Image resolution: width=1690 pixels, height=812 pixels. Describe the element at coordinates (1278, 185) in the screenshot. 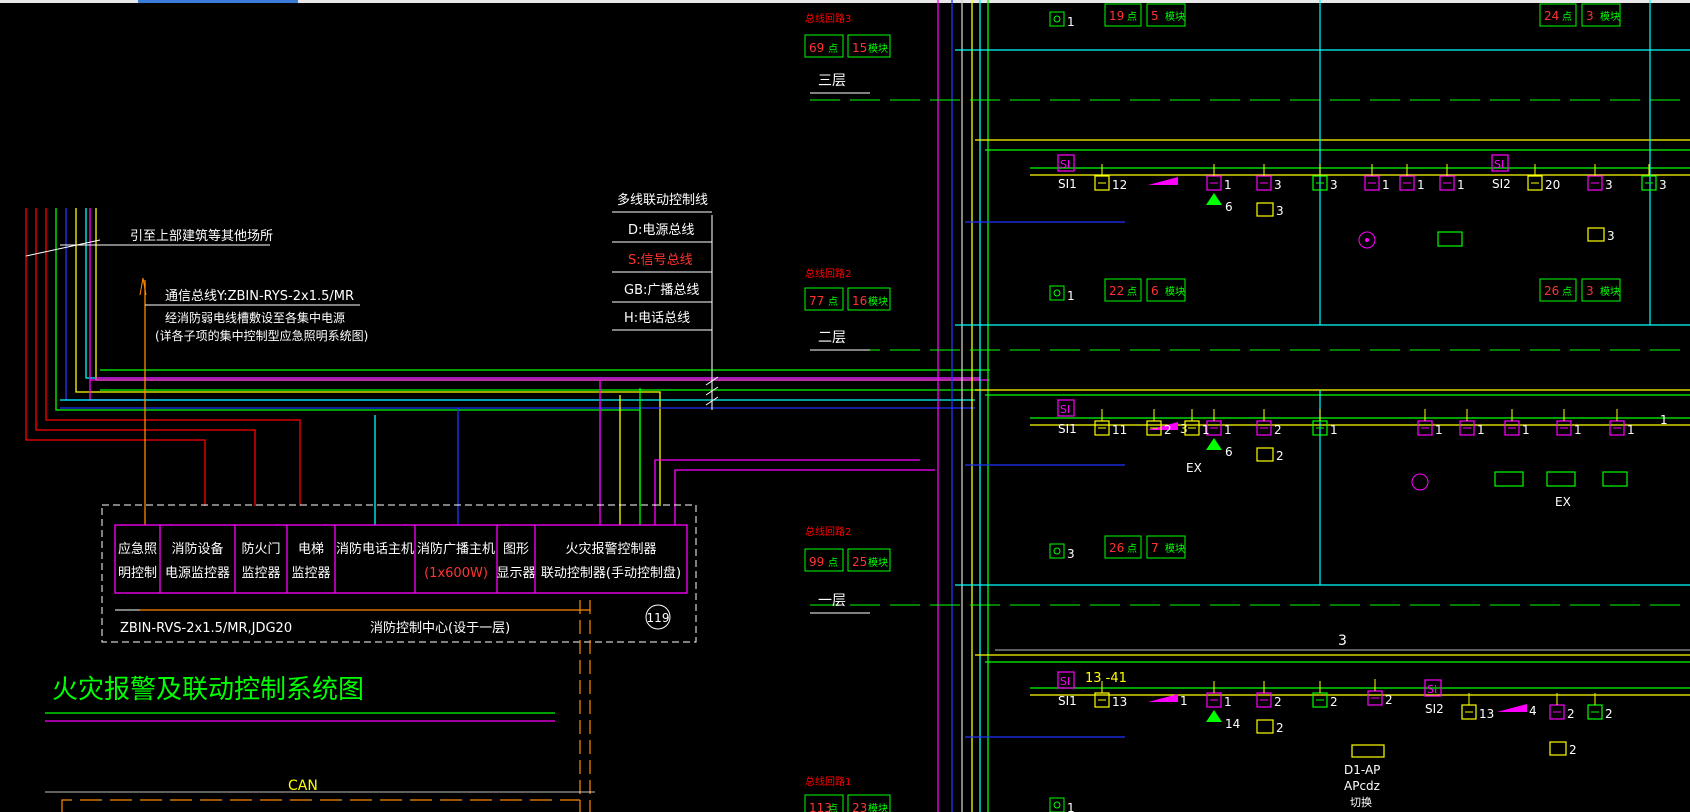

I see `io-module-count: 3` at that location.